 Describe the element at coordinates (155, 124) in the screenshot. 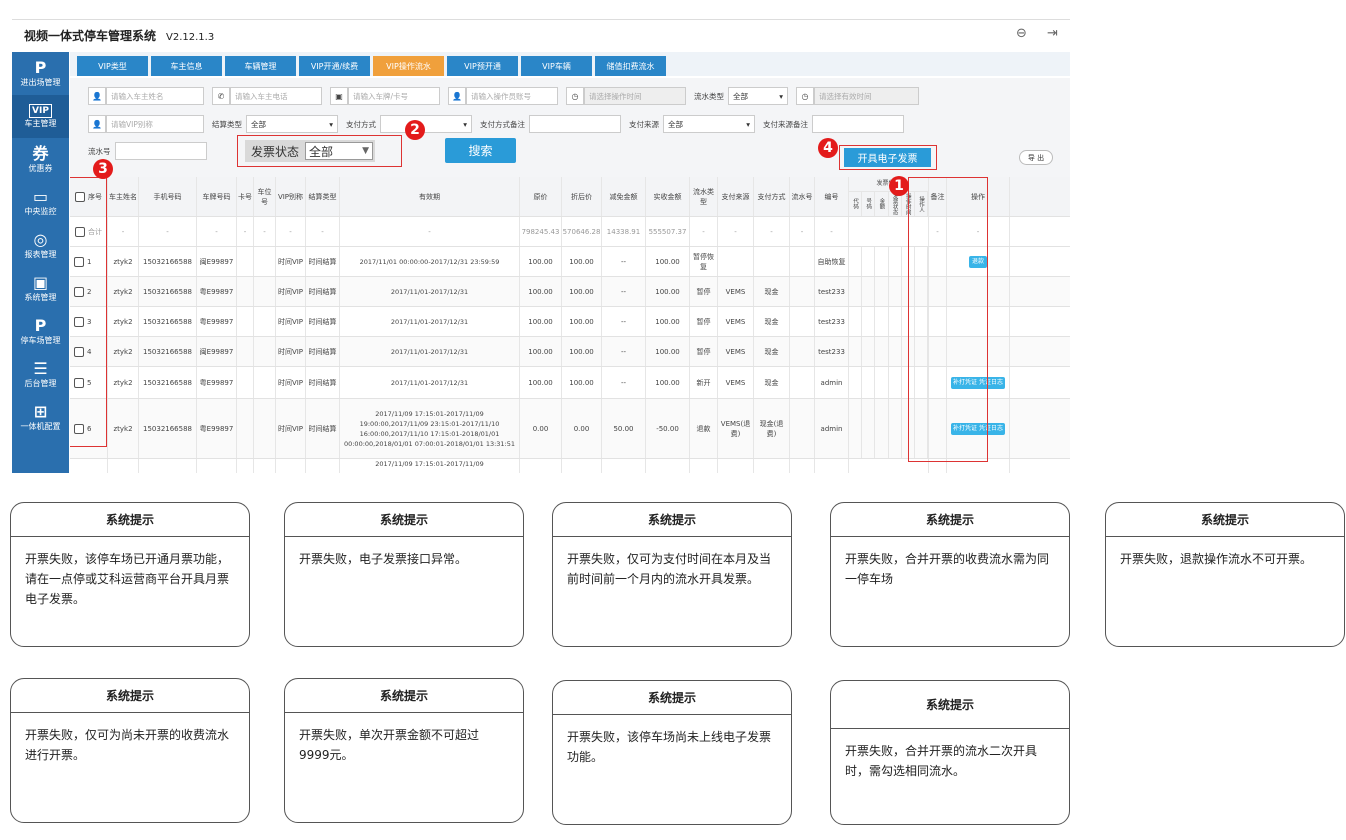

I see `vip-name-input: 请输VIP别称` at that location.